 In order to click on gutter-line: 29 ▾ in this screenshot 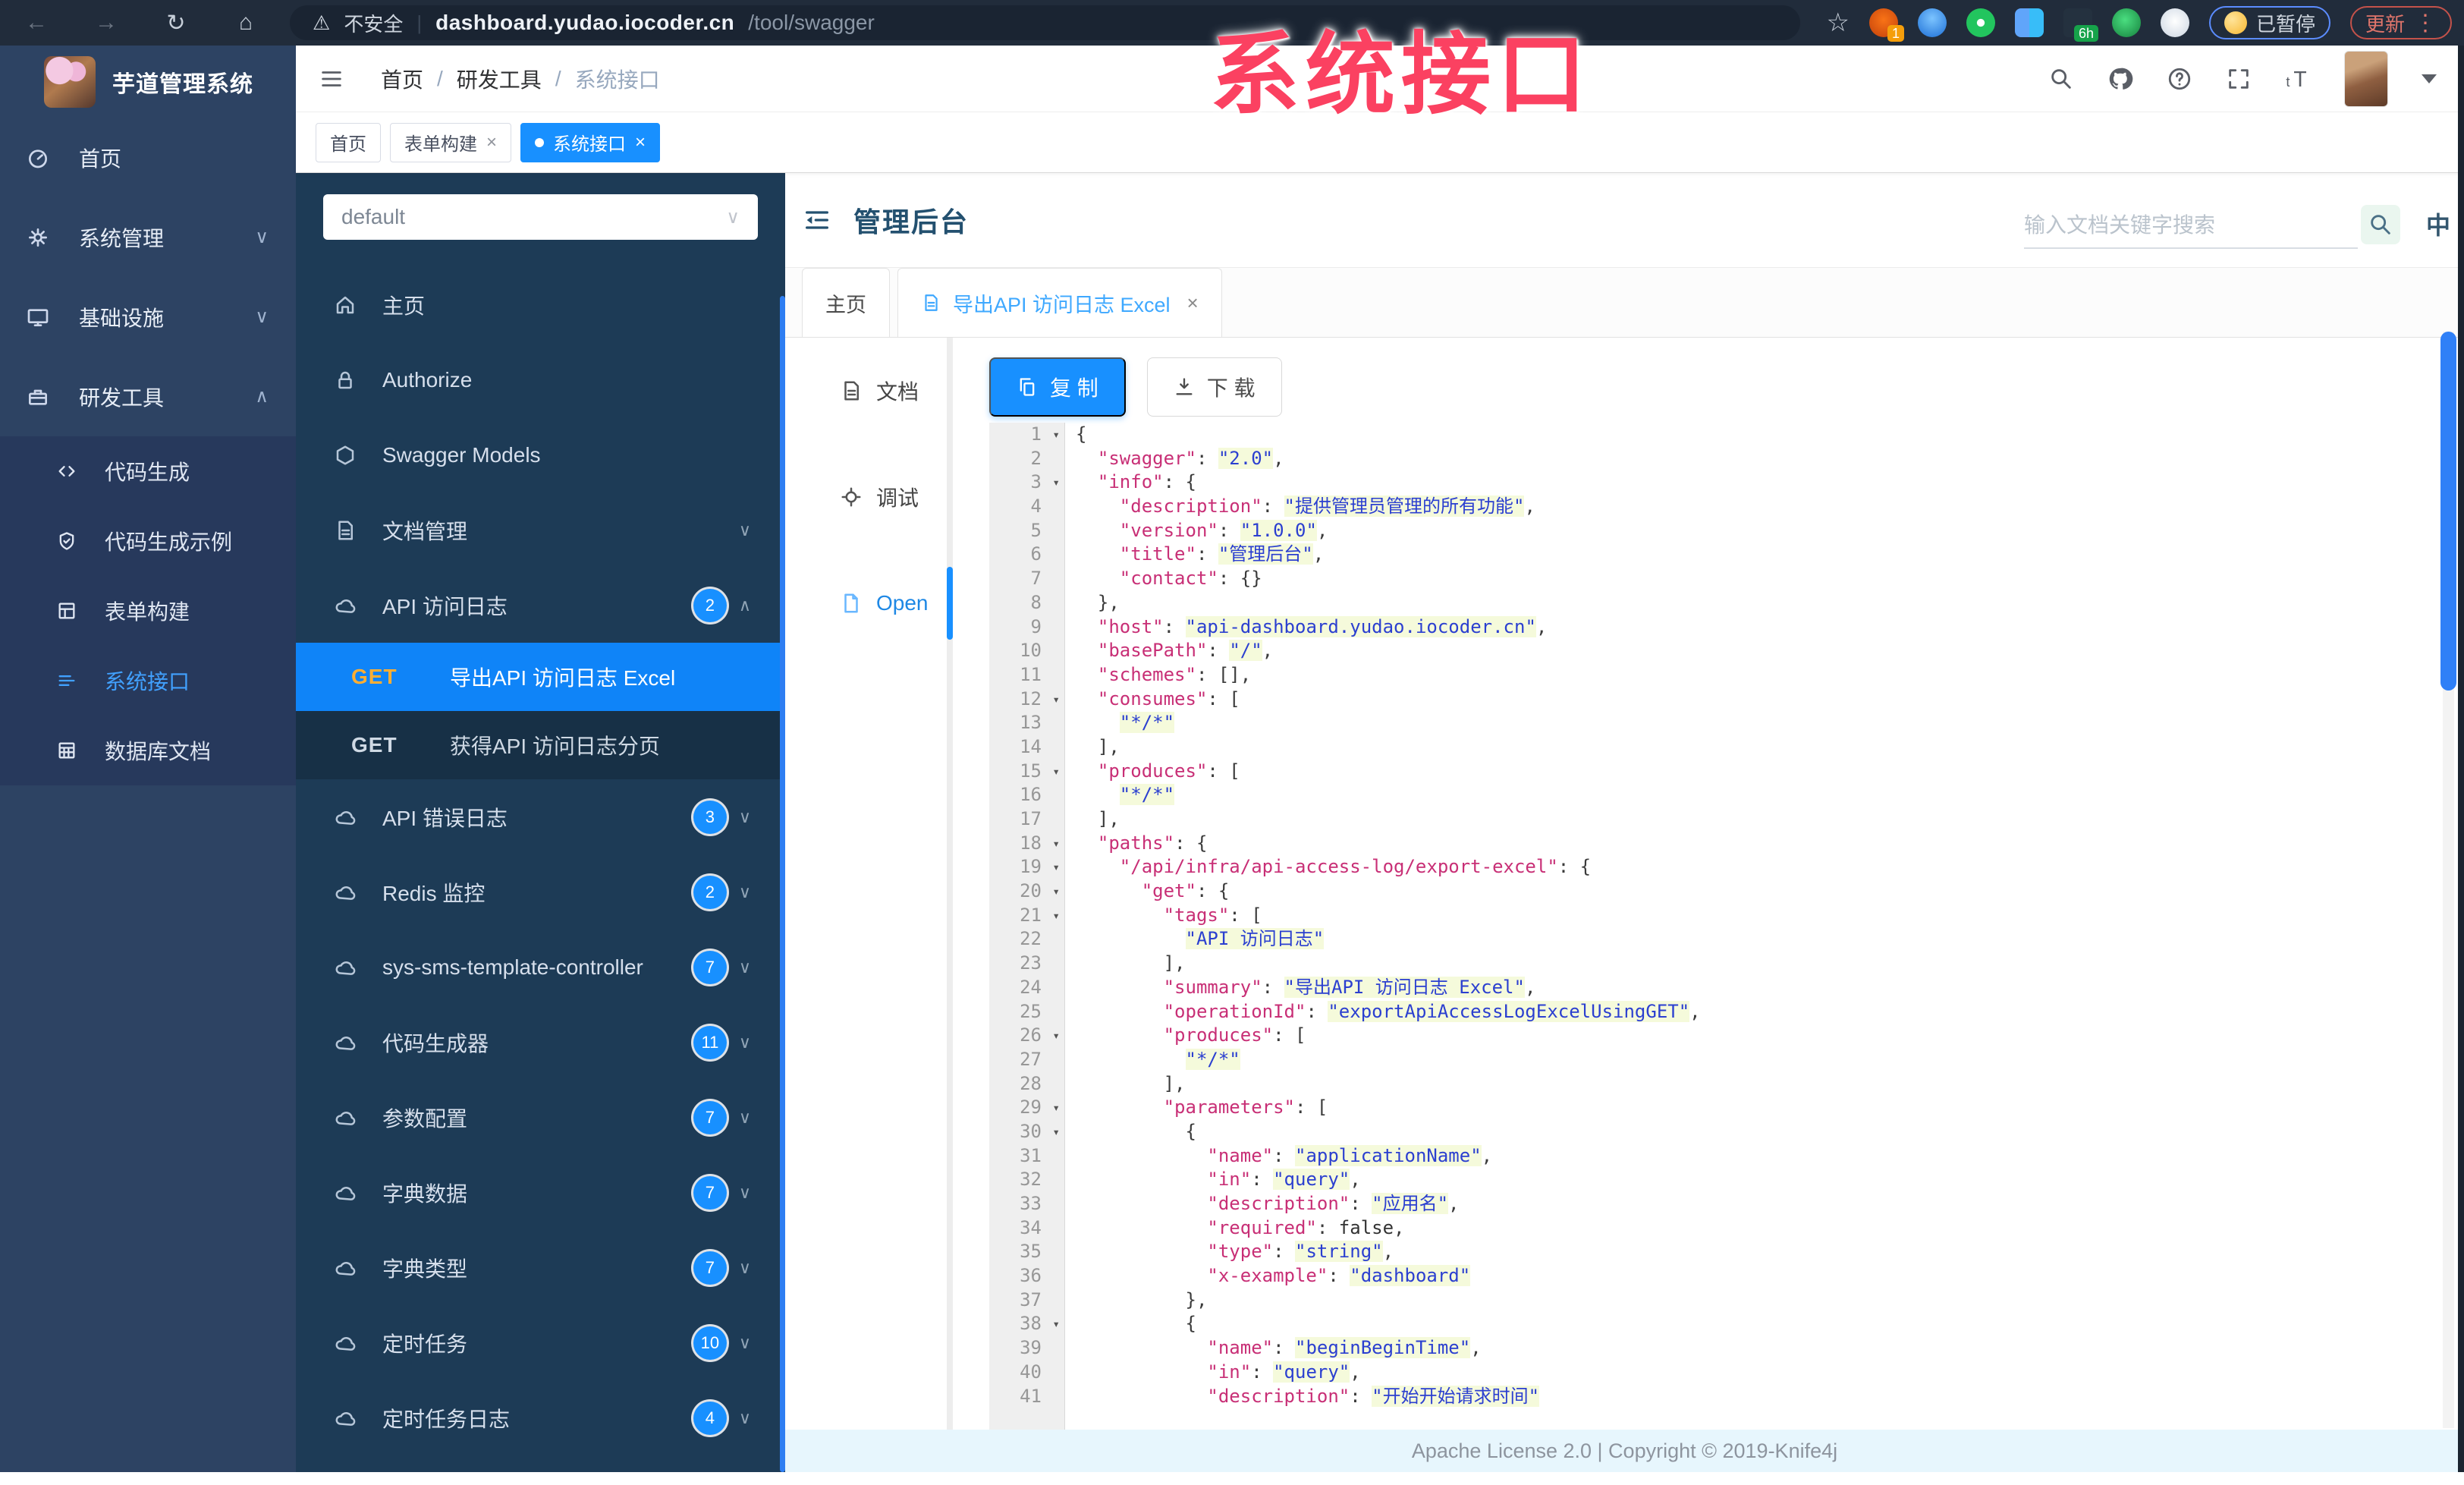, I will do `click(1026, 1108)`.